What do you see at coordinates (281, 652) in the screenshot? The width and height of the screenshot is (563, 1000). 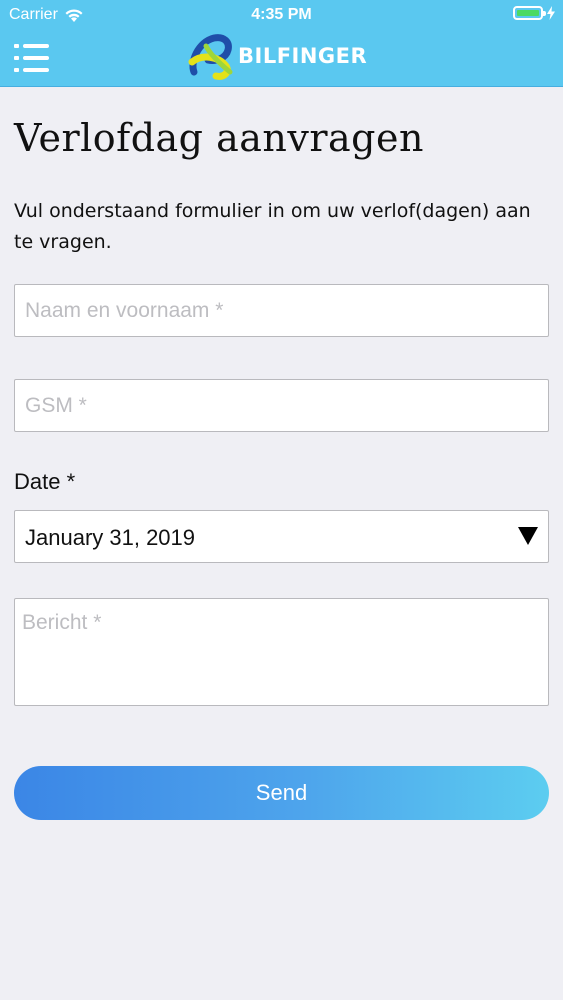 I see `message-field` at bounding box center [281, 652].